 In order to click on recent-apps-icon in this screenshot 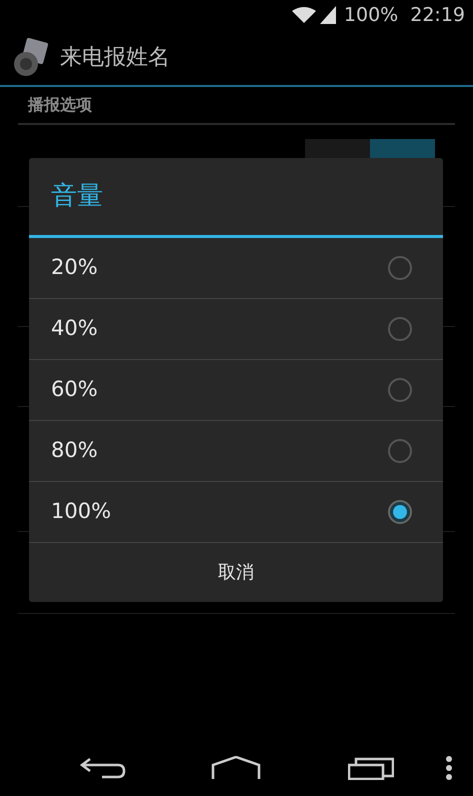, I will do `click(371, 768)`.